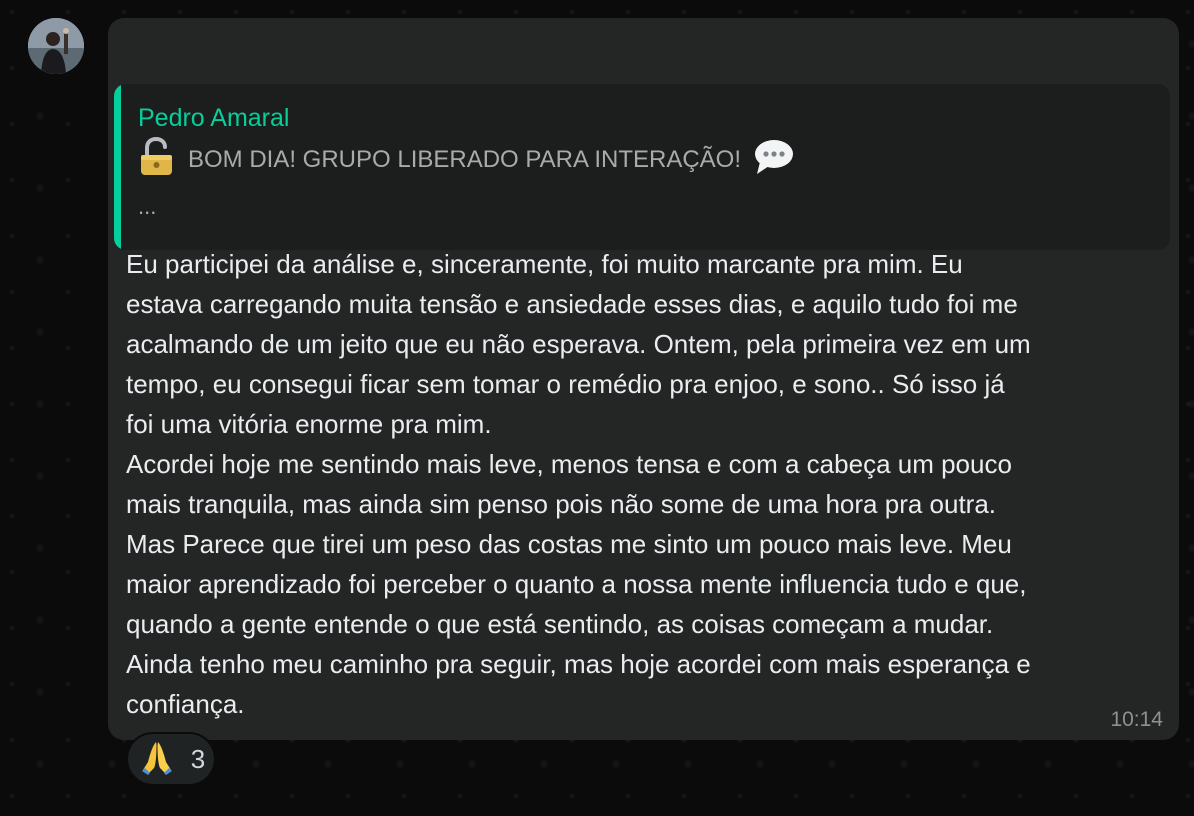 This screenshot has height=816, width=1194. I want to click on quote-author: Pedro Amaral, so click(214, 118).